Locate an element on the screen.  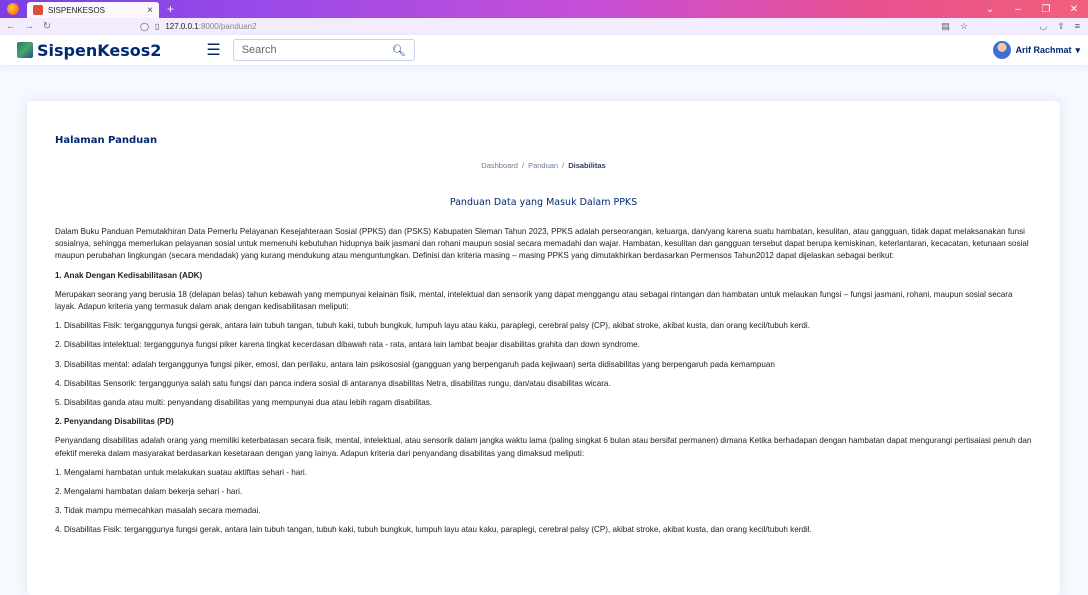
close-tab-icon: × is located at coordinates (150, 10).